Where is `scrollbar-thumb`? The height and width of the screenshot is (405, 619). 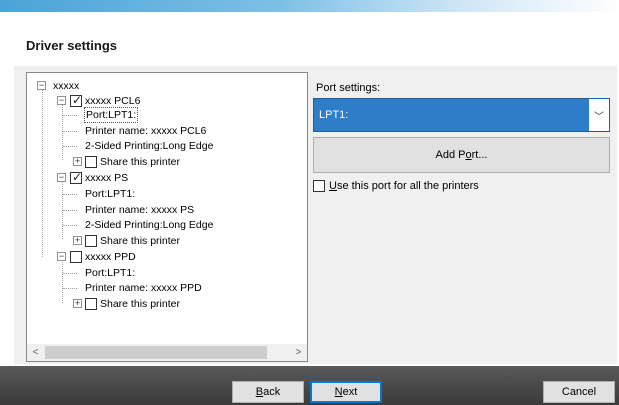 scrollbar-thumb is located at coordinates (156, 352).